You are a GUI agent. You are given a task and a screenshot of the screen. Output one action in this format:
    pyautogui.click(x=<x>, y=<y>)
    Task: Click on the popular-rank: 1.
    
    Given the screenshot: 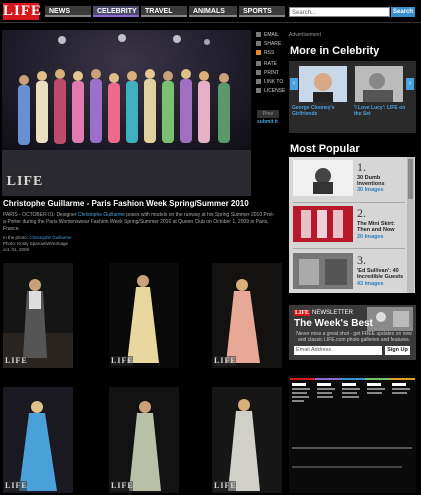 What is the action you would take?
    pyautogui.click(x=361, y=167)
    